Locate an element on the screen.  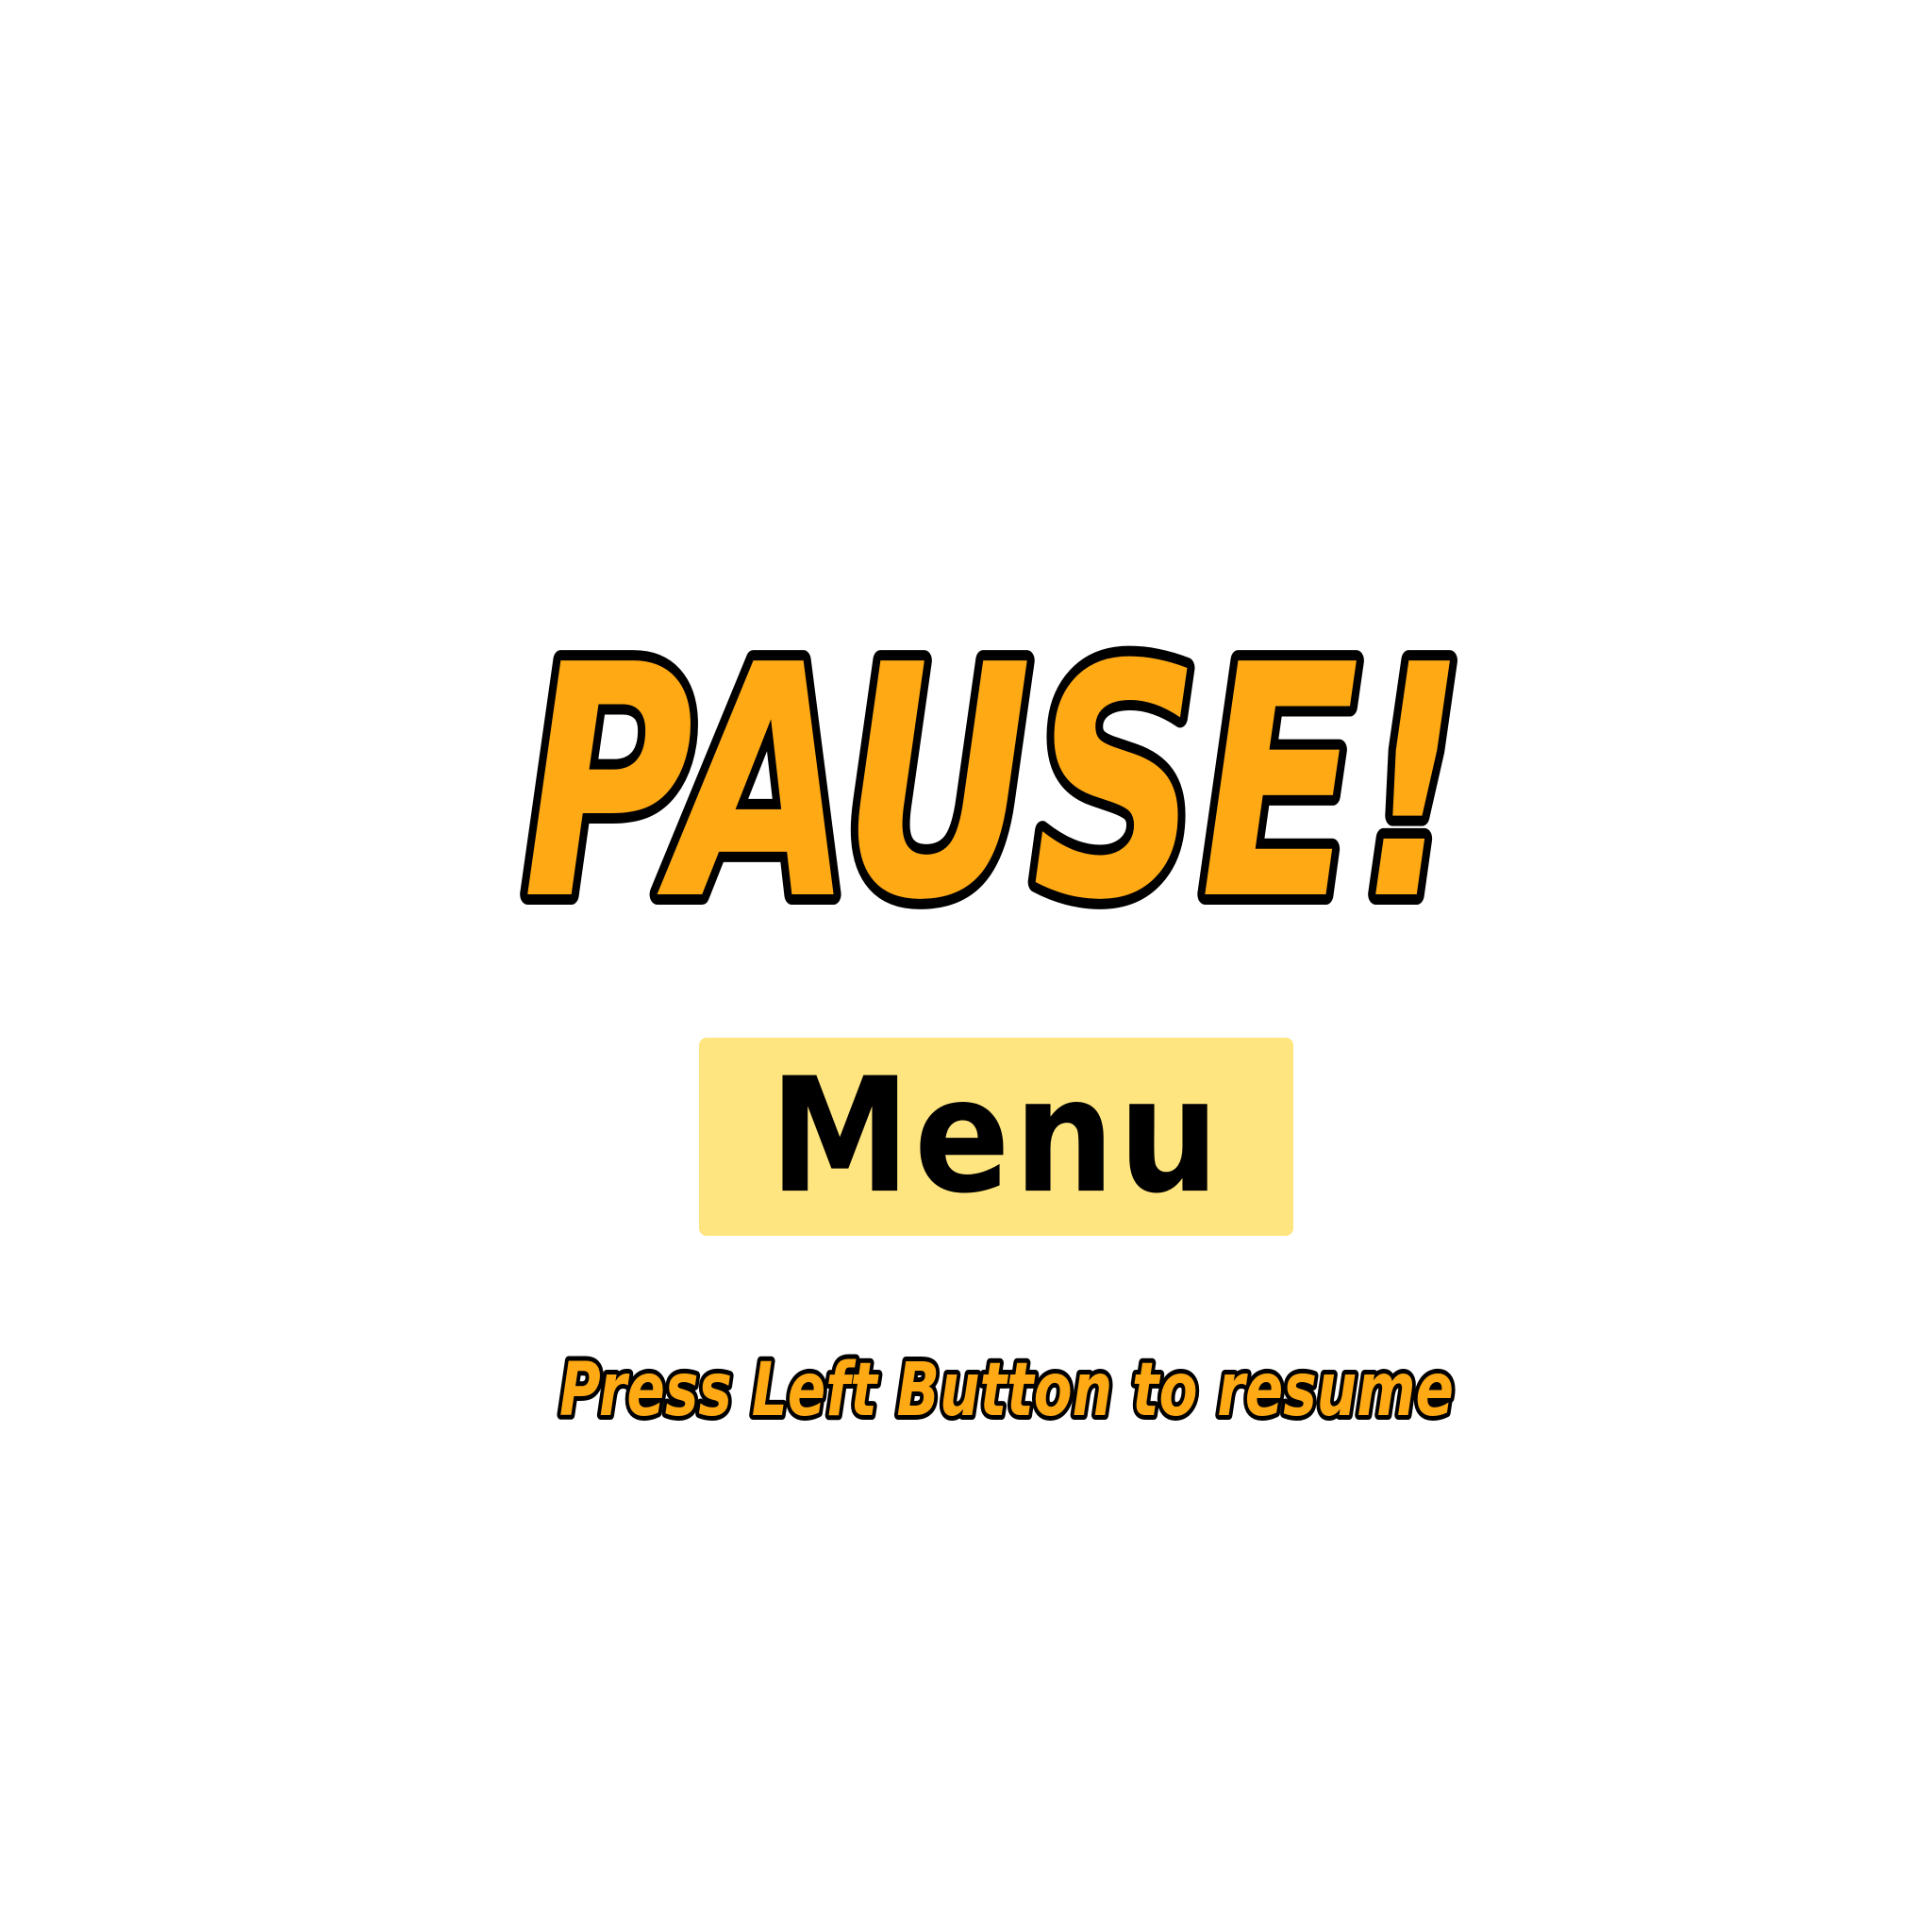
pause-title: PAUSE! is located at coordinates (994, 784).